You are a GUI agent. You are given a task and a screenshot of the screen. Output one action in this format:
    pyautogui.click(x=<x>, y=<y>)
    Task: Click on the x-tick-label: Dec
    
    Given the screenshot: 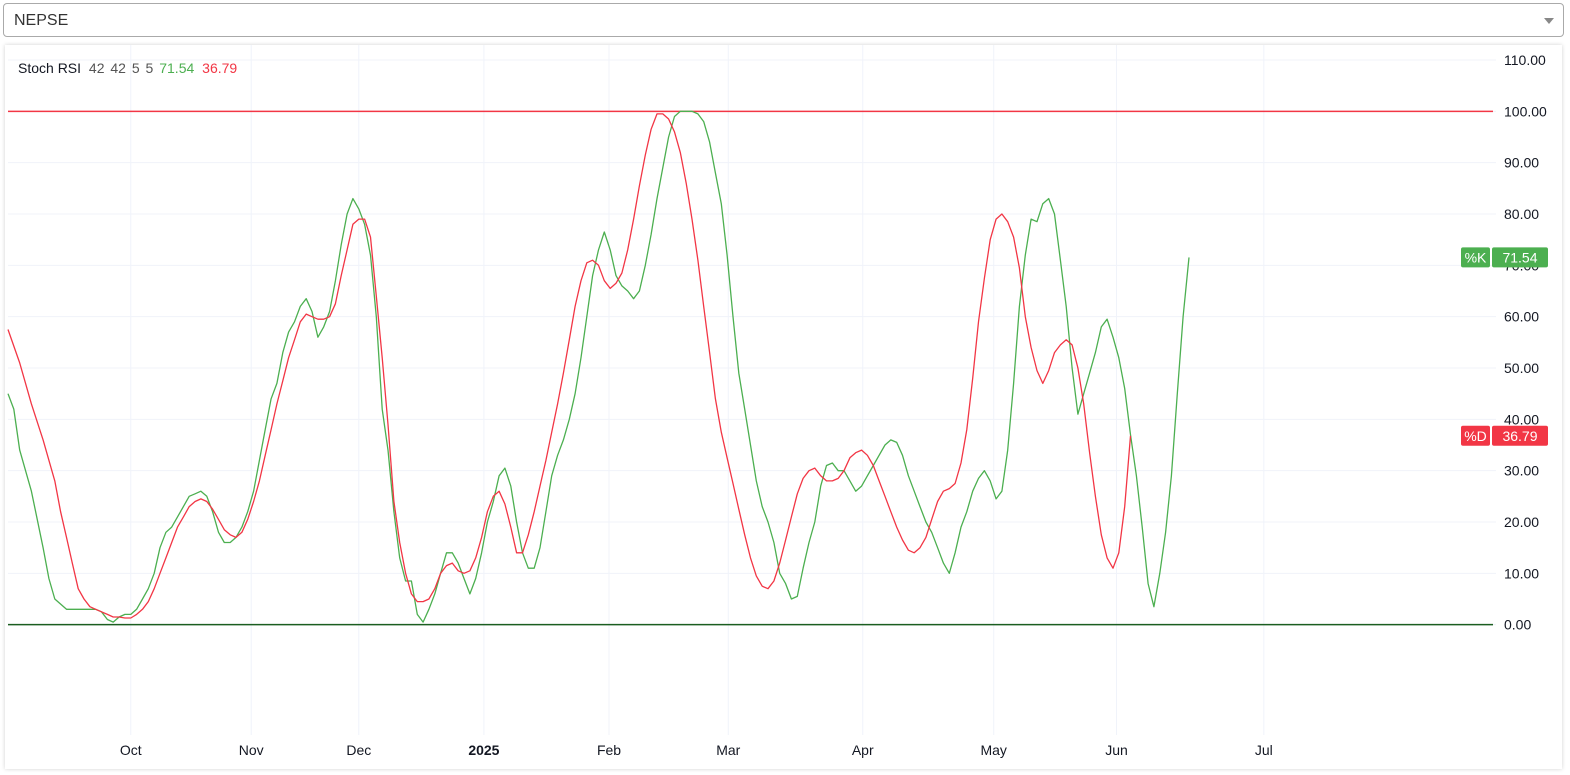 What is the action you would take?
    pyautogui.click(x=358, y=750)
    